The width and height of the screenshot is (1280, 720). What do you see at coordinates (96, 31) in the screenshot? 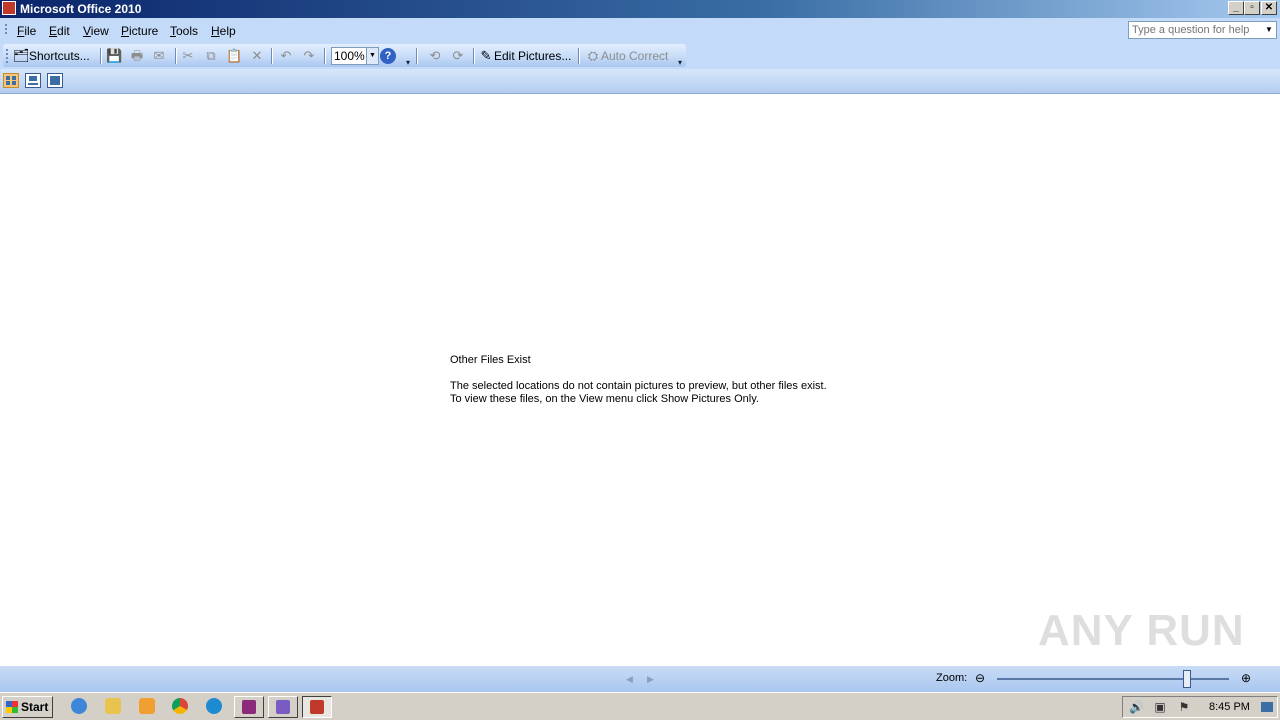
I see `menu-view: View` at bounding box center [96, 31].